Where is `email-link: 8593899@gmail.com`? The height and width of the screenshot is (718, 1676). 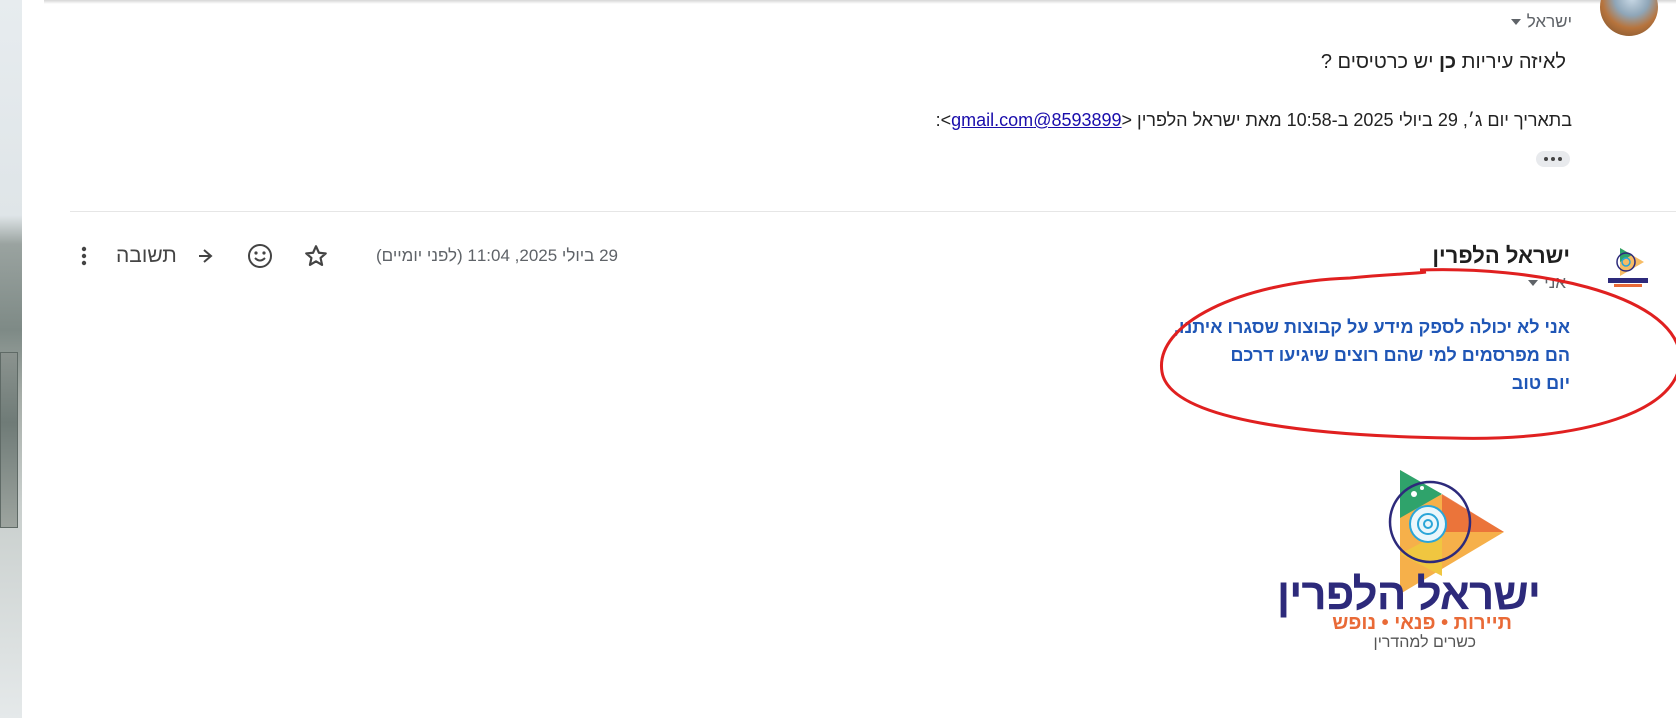
email-link: 8593899@gmail.com is located at coordinates (1036, 120).